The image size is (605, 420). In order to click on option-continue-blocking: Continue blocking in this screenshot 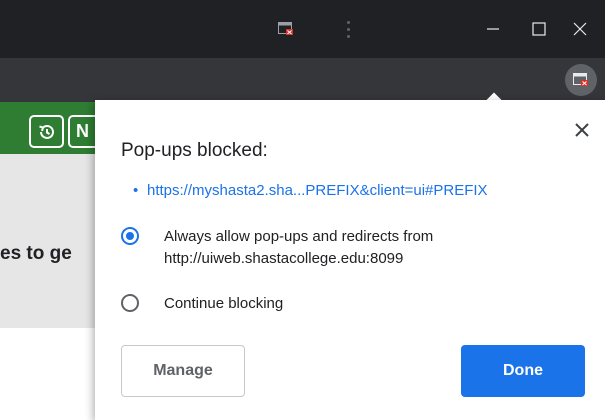, I will do `click(202, 304)`.